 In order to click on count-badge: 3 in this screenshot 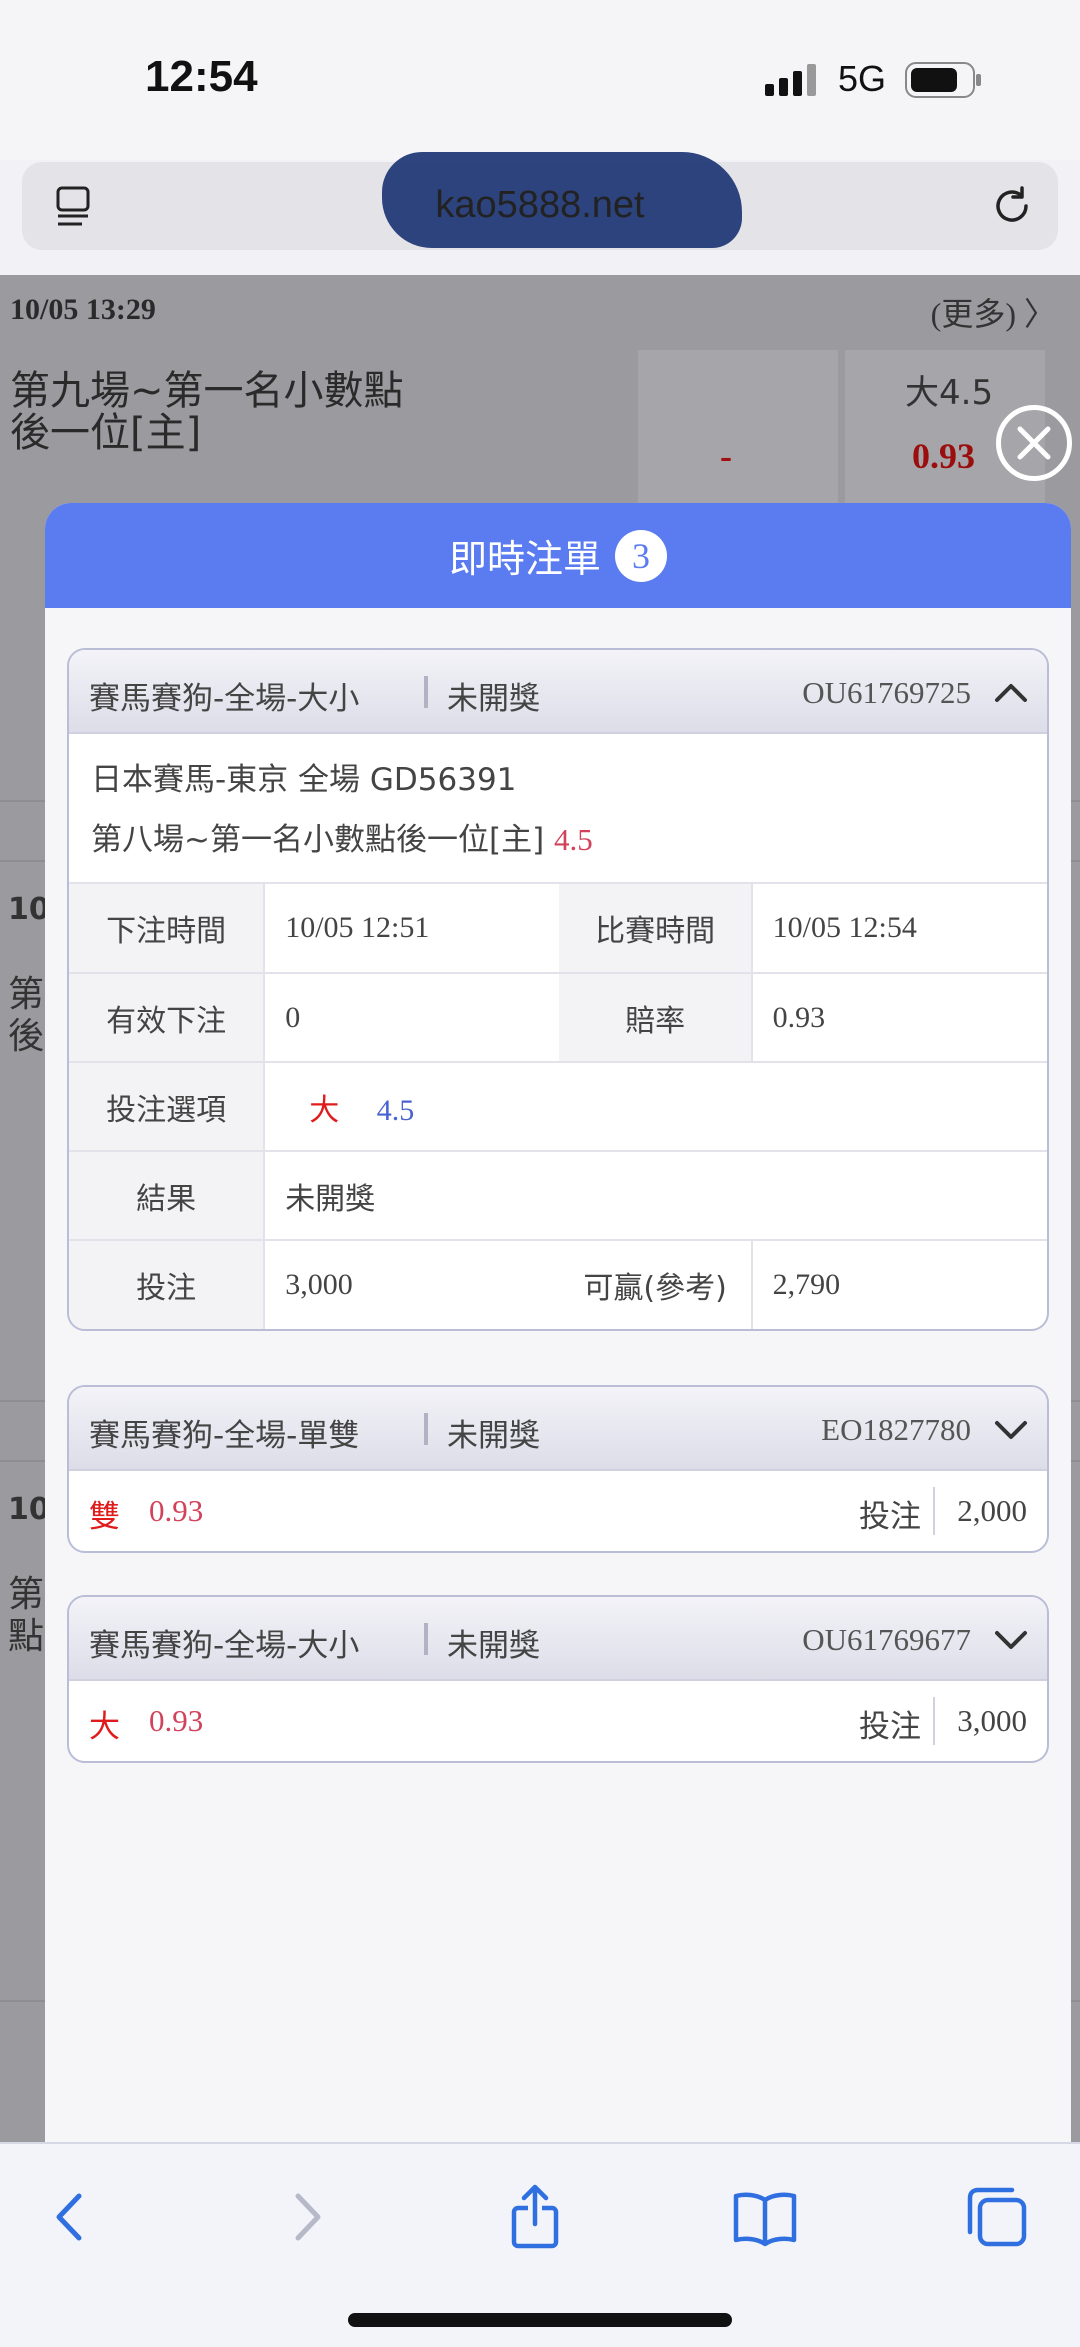, I will do `click(641, 555)`.